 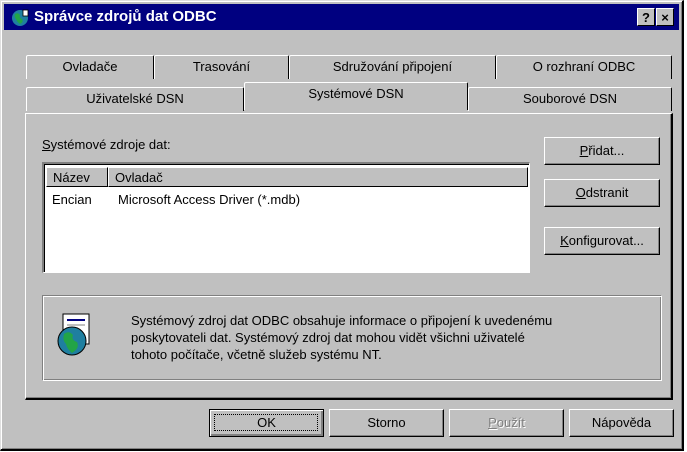 I want to click on configure-mnemonic: K, so click(x=564, y=240).